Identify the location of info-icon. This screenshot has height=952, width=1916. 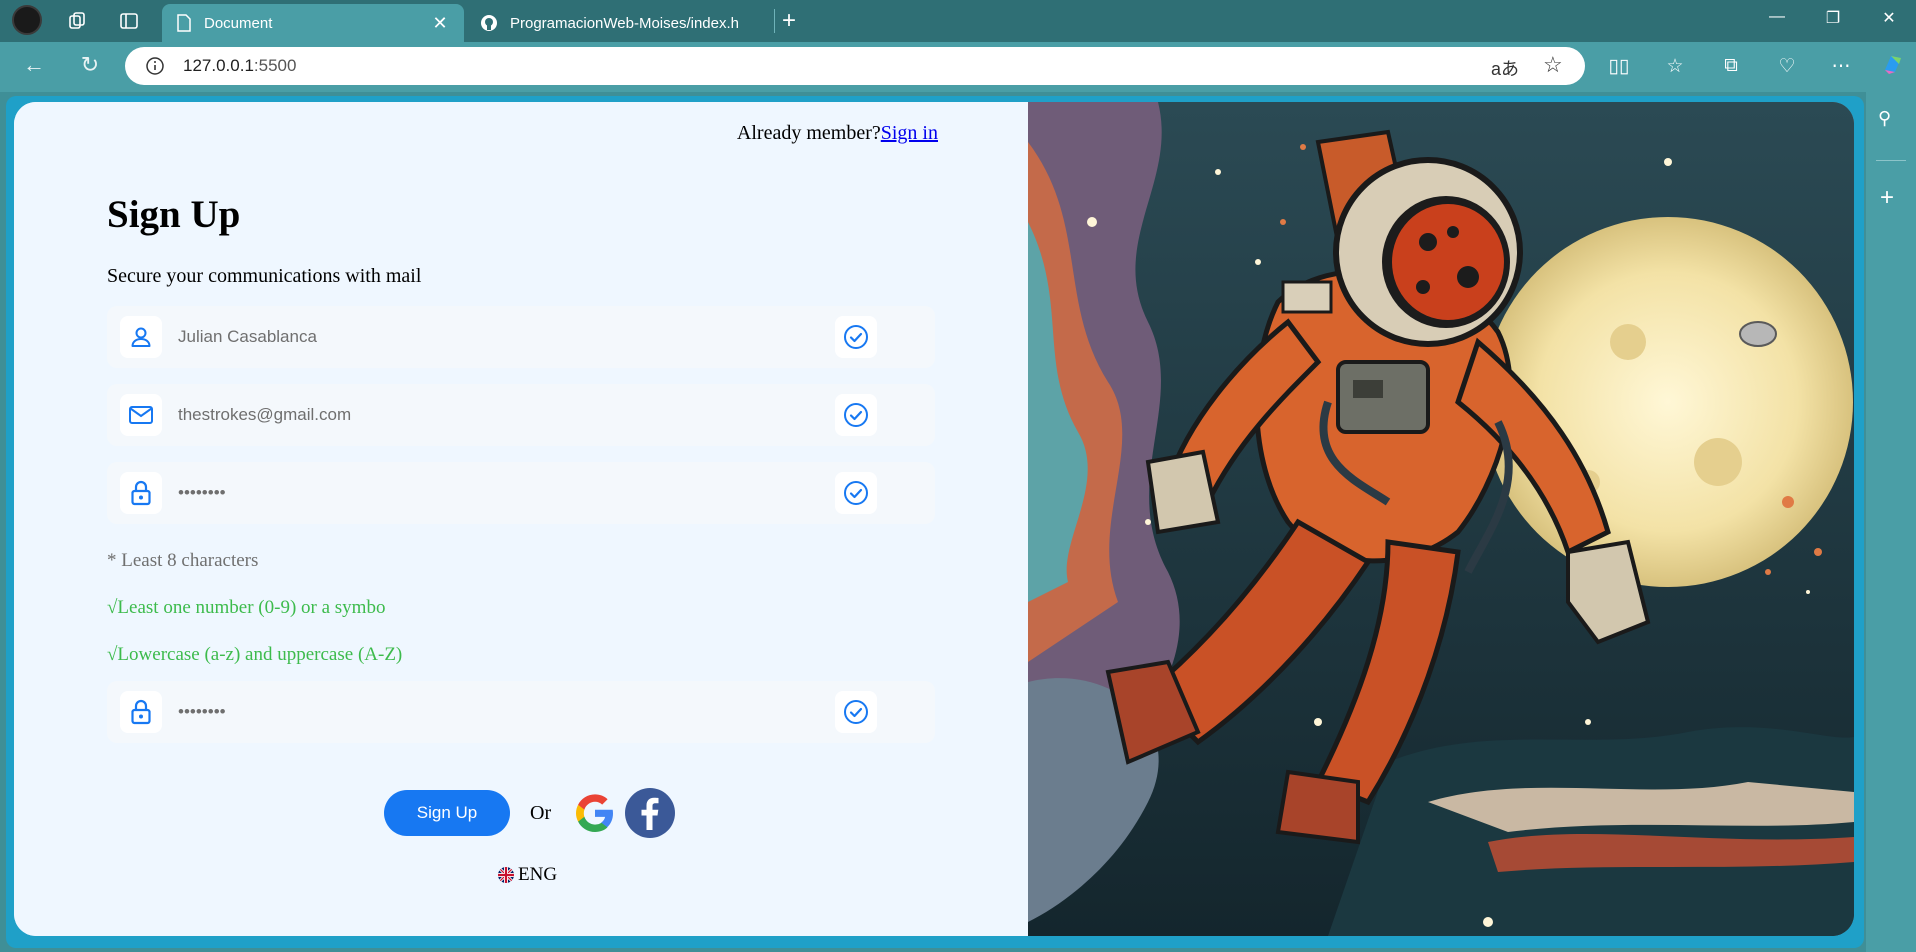
(155, 66).